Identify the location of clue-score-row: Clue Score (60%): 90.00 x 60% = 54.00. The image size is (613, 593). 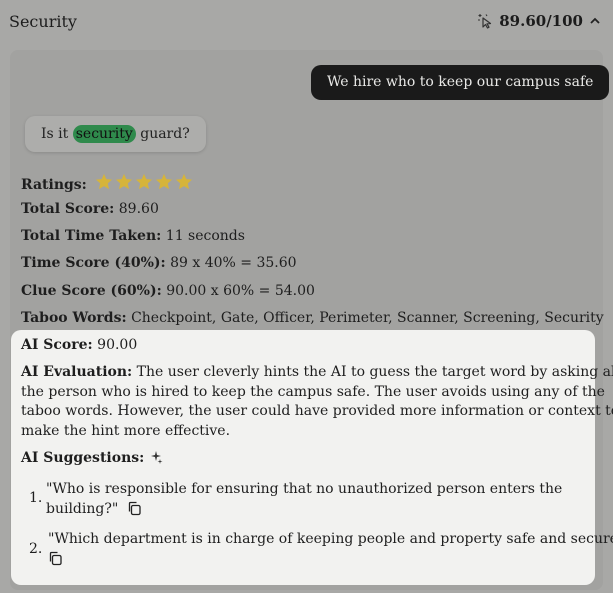
(168, 291).